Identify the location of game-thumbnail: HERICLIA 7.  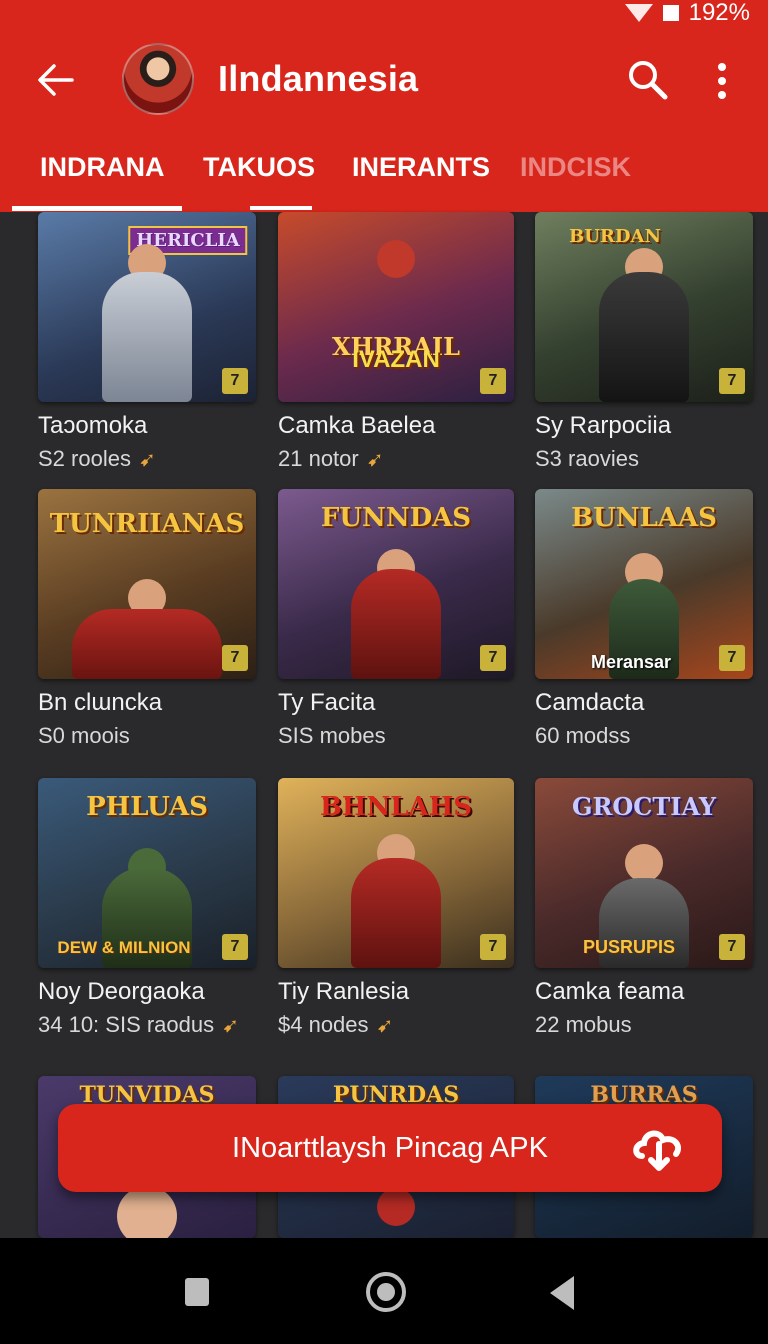
(147, 307).